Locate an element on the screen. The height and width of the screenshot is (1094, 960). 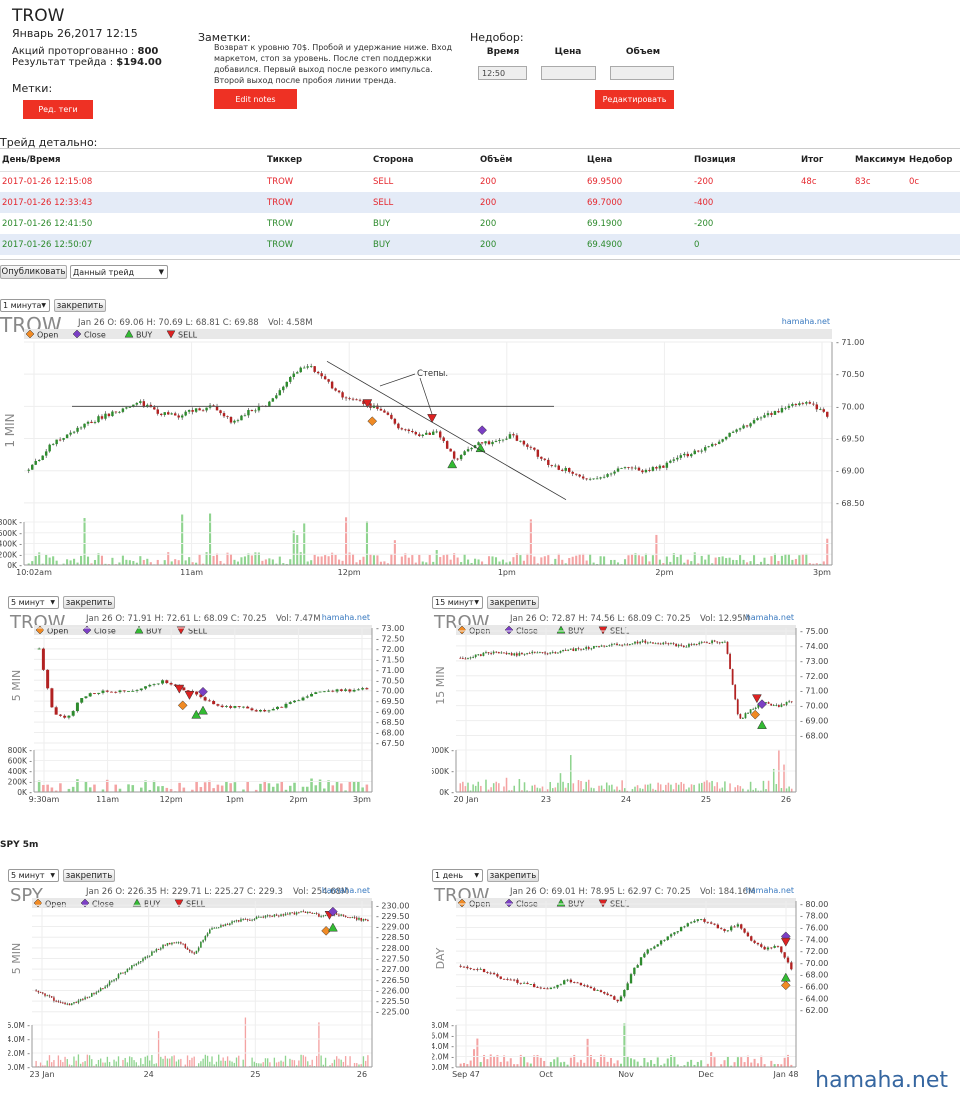
y-tick-label: - 227.00 is located at coordinates (392, 969).